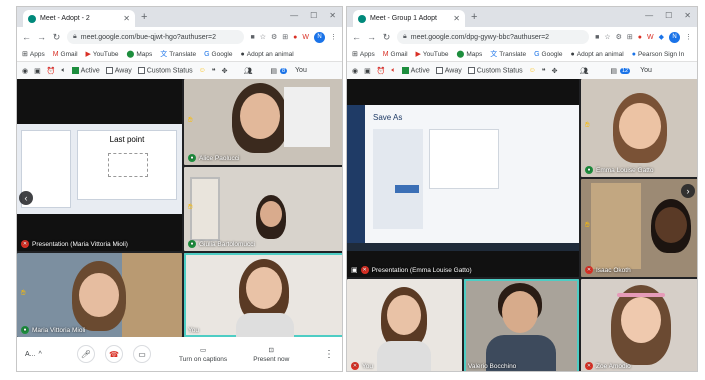 The width and height of the screenshot is (705, 380). I want to click on participant-tile-you: ✕ You, so click(404, 325).